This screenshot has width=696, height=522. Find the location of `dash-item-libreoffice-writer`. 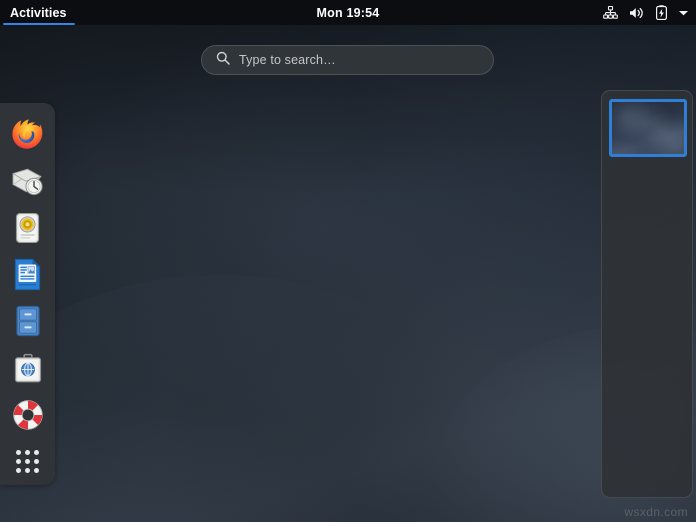

dash-item-libreoffice-writer is located at coordinates (27, 274).